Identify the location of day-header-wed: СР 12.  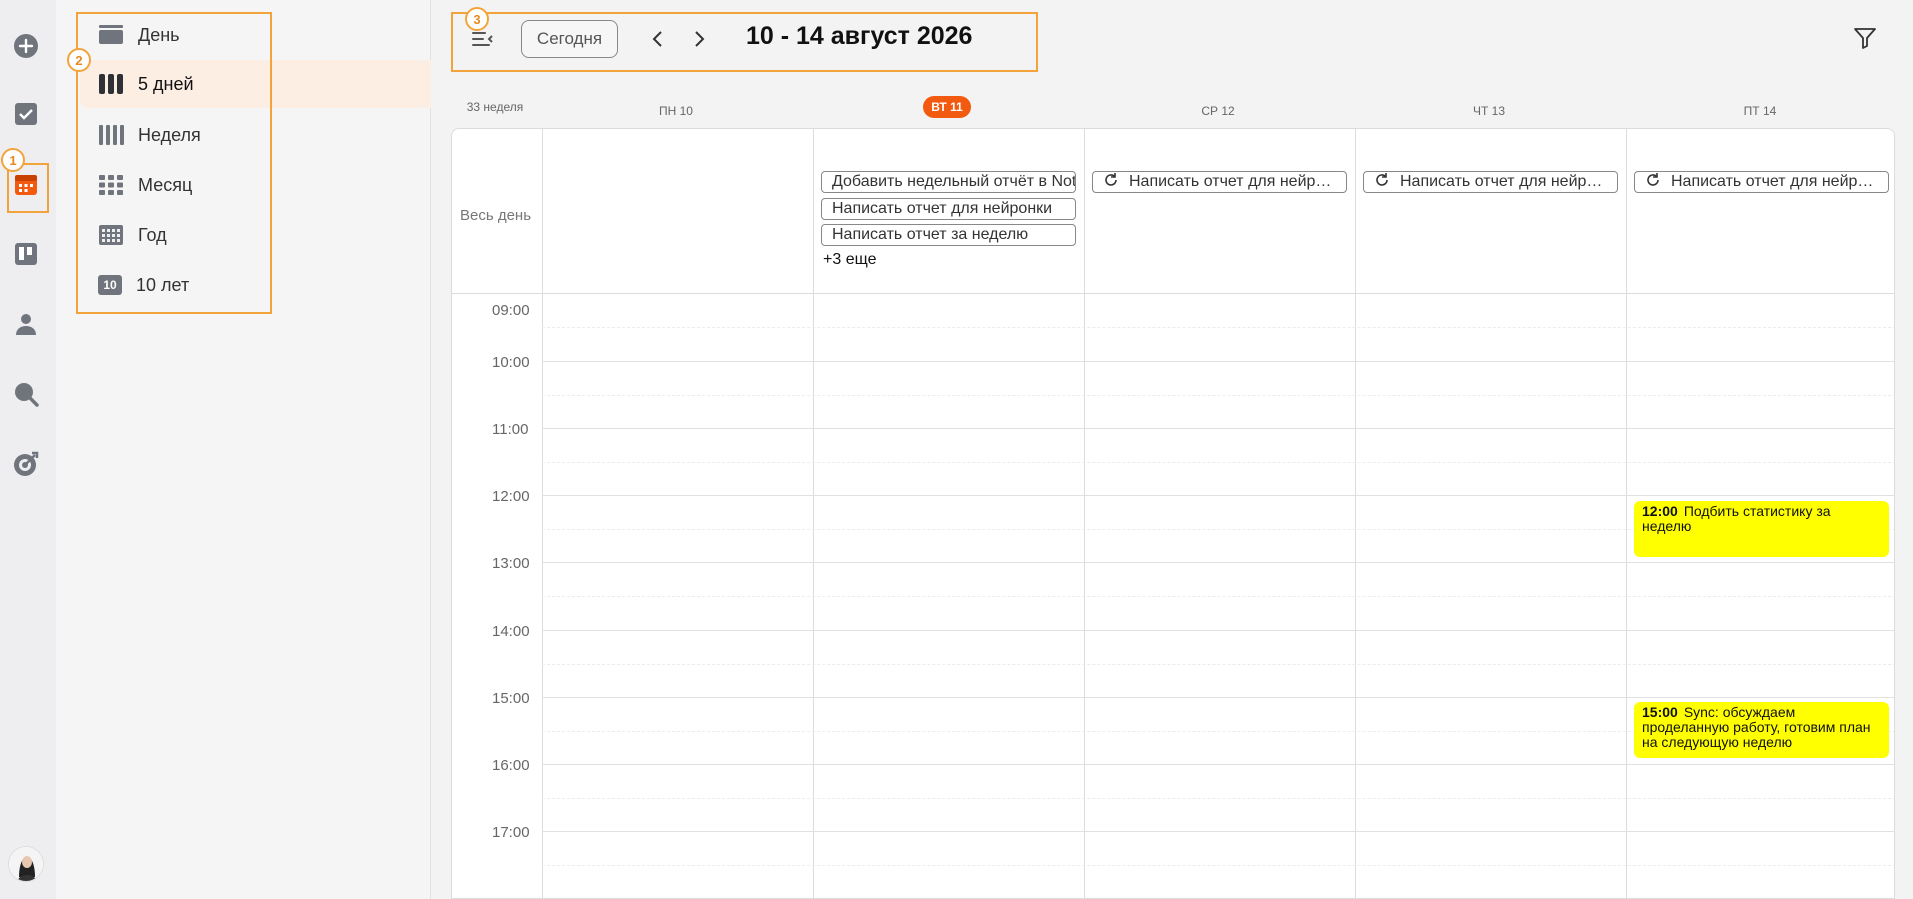
(1218, 111).